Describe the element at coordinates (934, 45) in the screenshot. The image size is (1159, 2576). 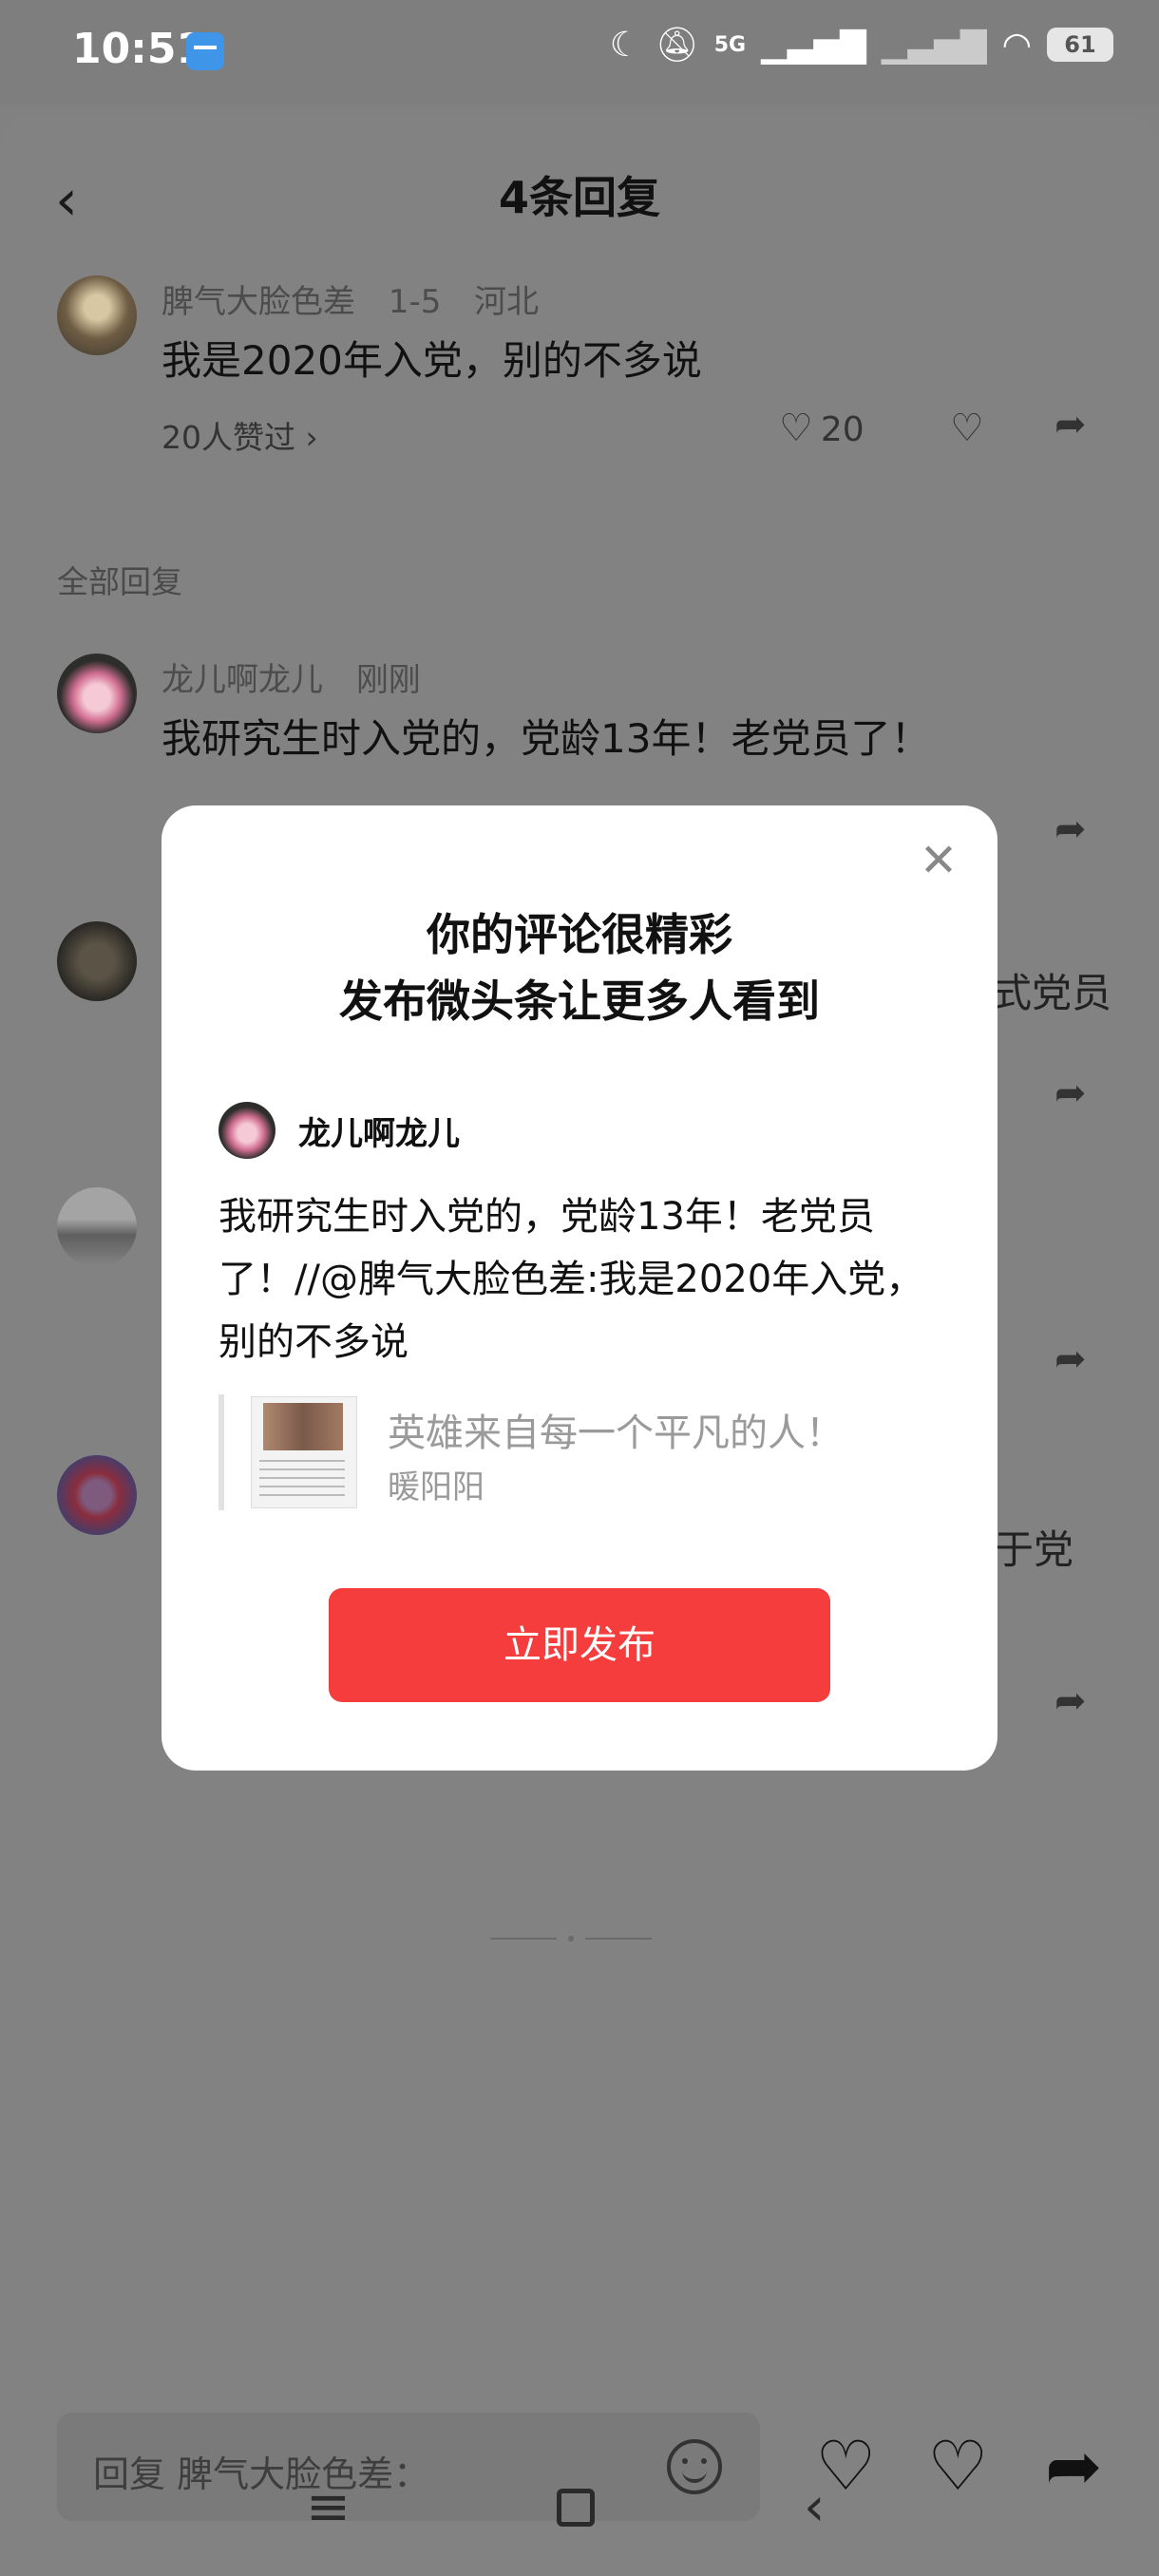
I see `signal-2-icon: ▁▃▅▇` at that location.